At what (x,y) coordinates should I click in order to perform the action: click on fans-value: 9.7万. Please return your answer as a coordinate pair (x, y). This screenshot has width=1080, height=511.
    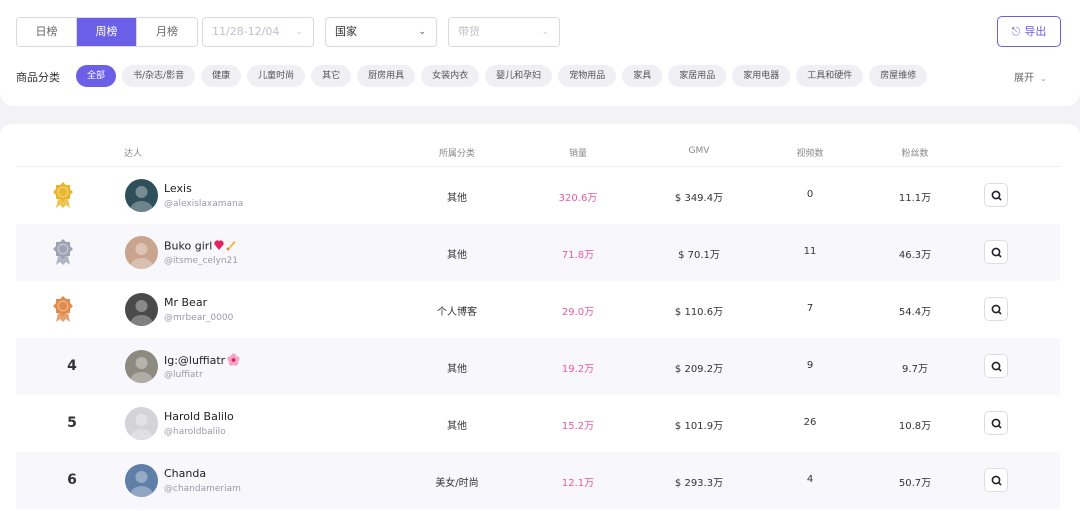
    Looking at the image, I should click on (915, 369).